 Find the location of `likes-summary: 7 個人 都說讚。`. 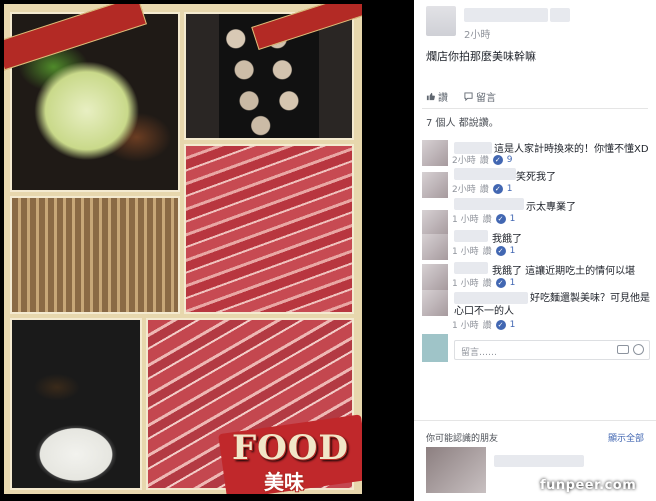

likes-summary: 7 個人 都說讚。 is located at coordinates (462, 121).